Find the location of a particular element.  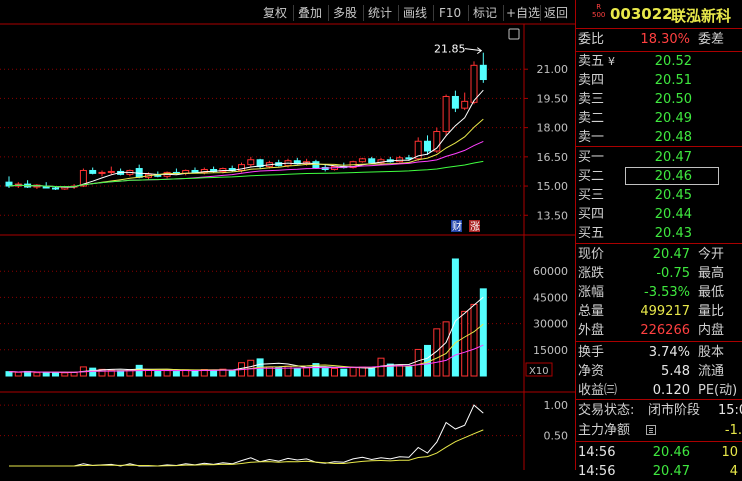

ask-row: 卖三 20.50 is located at coordinates (660, 99).